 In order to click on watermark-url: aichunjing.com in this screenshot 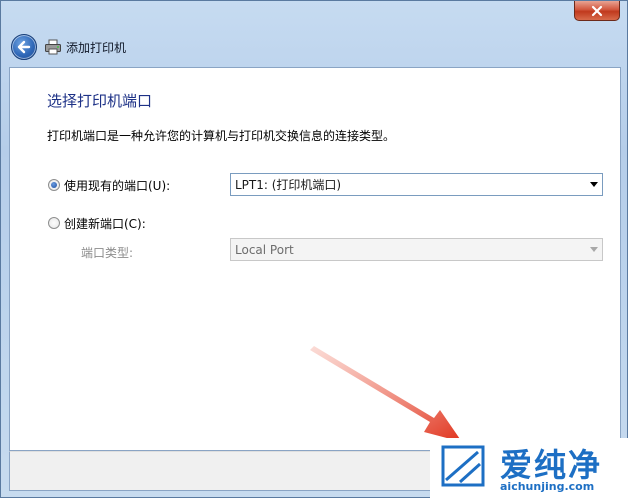, I will do `click(547, 486)`.